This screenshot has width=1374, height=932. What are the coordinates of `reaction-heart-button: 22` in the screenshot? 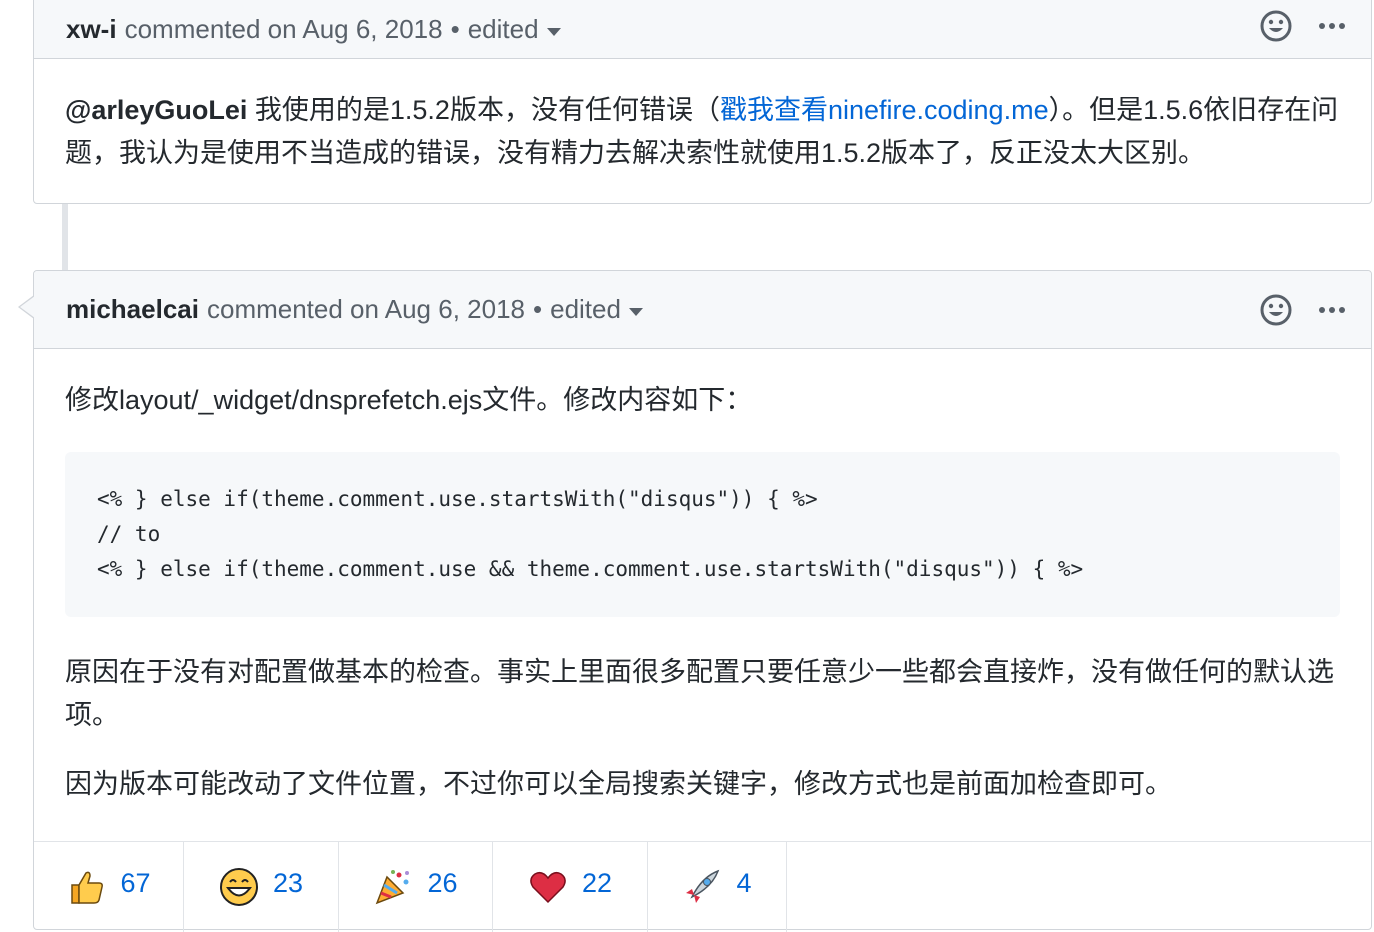 It's located at (570, 887).